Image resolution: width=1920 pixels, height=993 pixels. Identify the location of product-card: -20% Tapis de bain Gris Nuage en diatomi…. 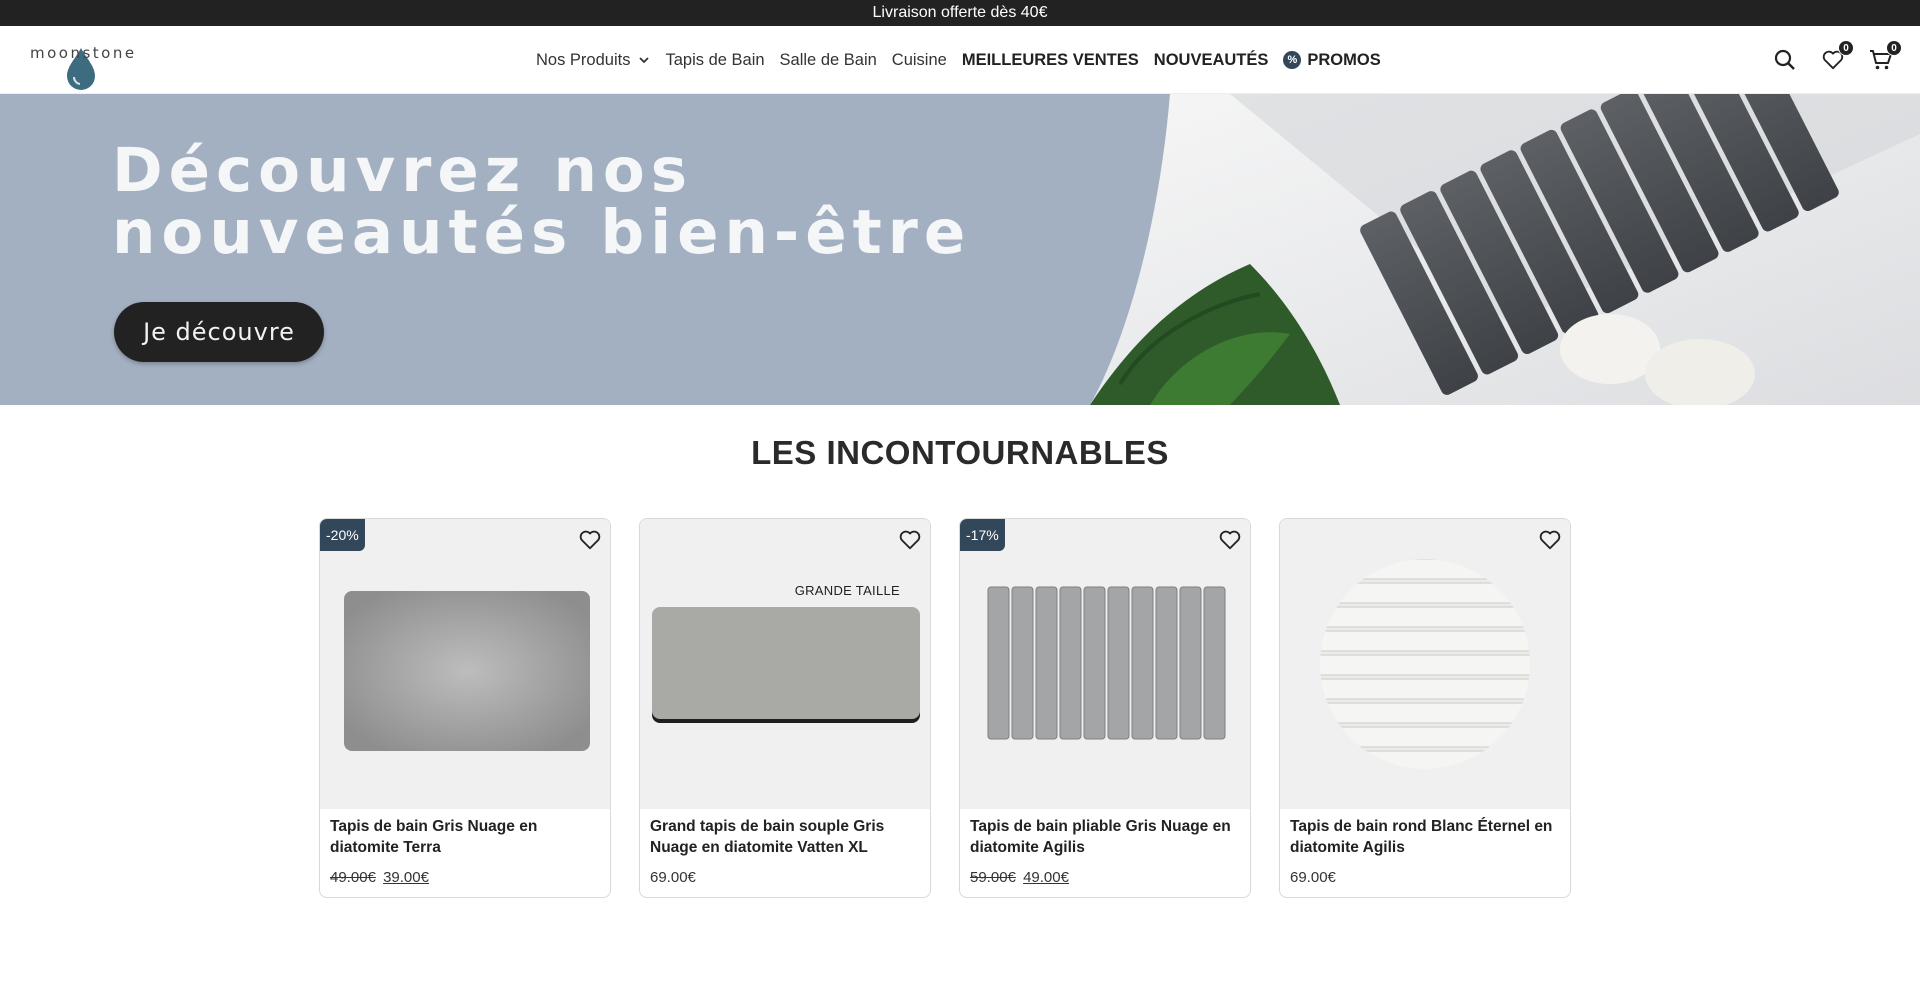
(465, 708).